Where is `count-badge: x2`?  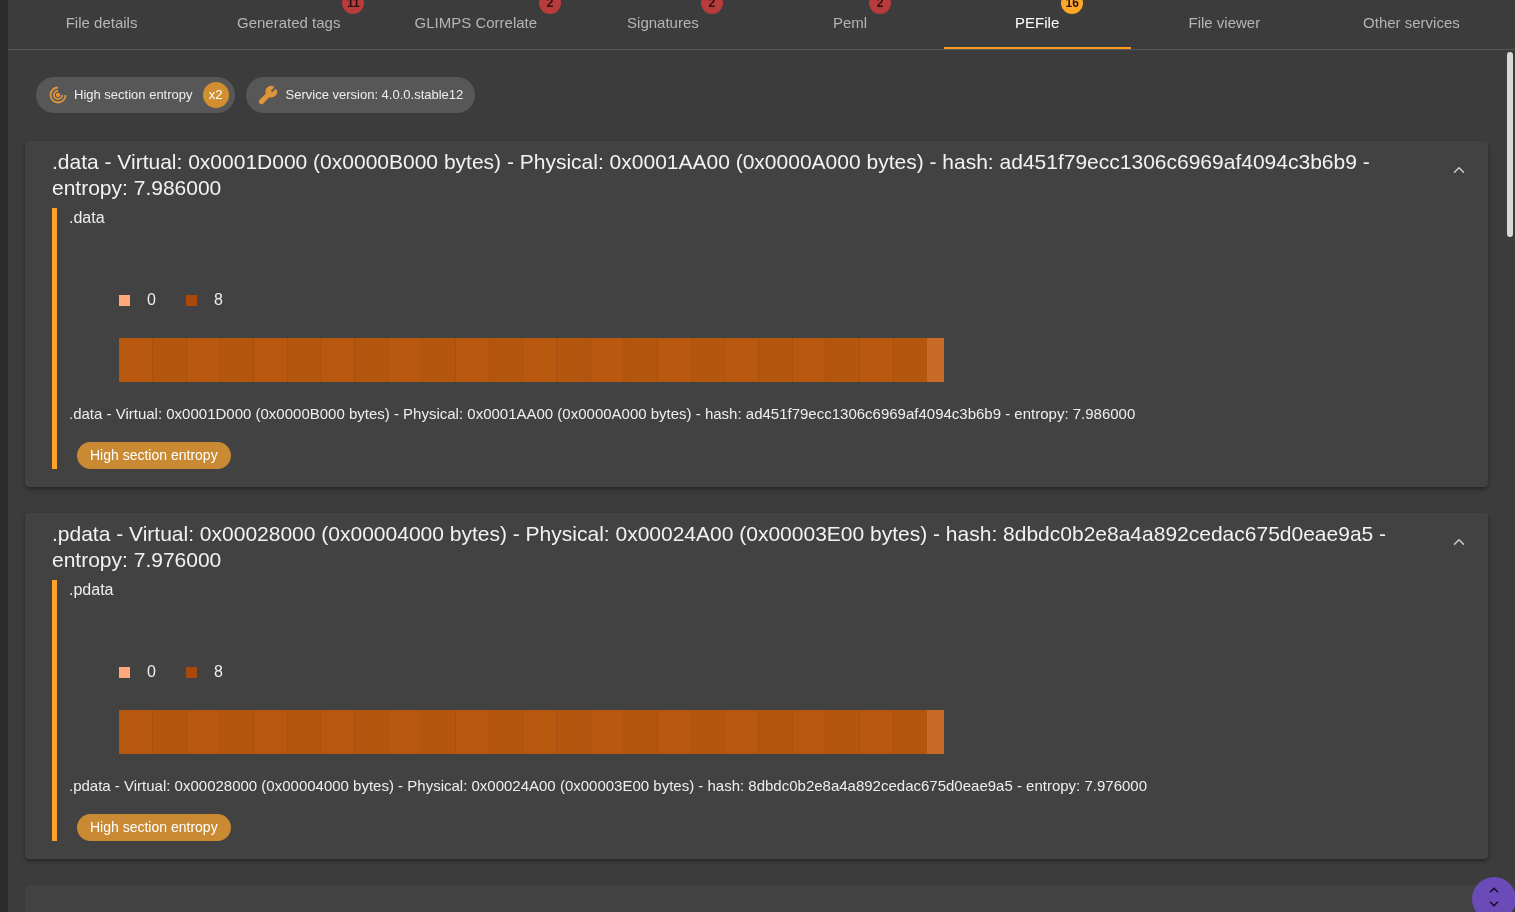
count-badge: x2 is located at coordinates (215, 95).